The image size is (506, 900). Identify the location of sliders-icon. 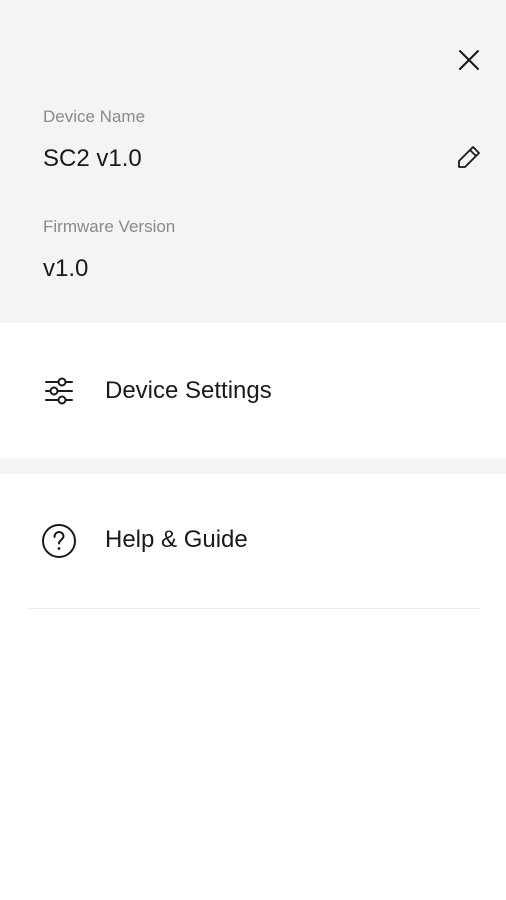
(59, 391).